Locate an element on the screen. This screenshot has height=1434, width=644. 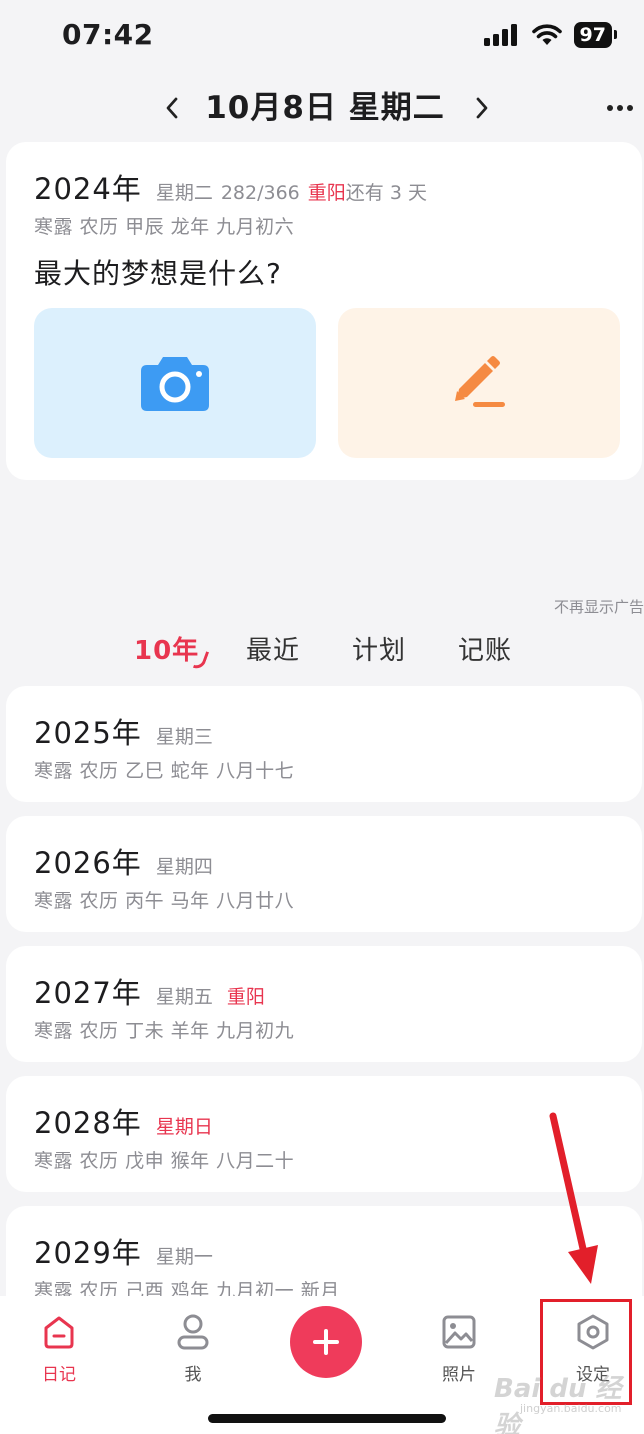
year-weekday: 星期日 is located at coordinates (184, 1127).